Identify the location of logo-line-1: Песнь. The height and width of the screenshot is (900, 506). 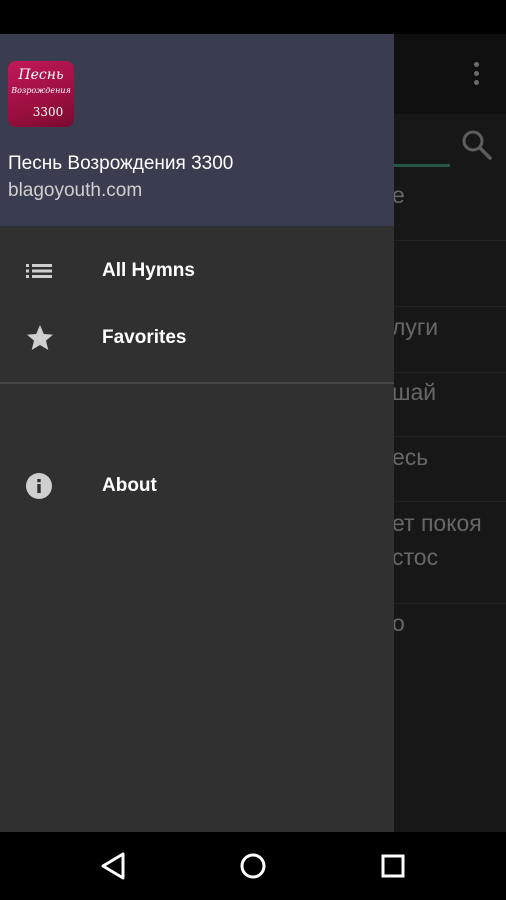
(41, 75).